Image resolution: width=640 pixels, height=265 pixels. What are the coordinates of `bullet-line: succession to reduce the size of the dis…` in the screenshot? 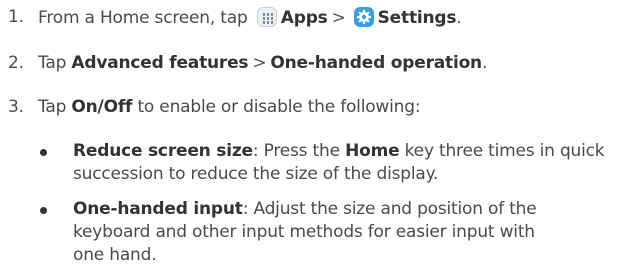 It's located at (256, 174).